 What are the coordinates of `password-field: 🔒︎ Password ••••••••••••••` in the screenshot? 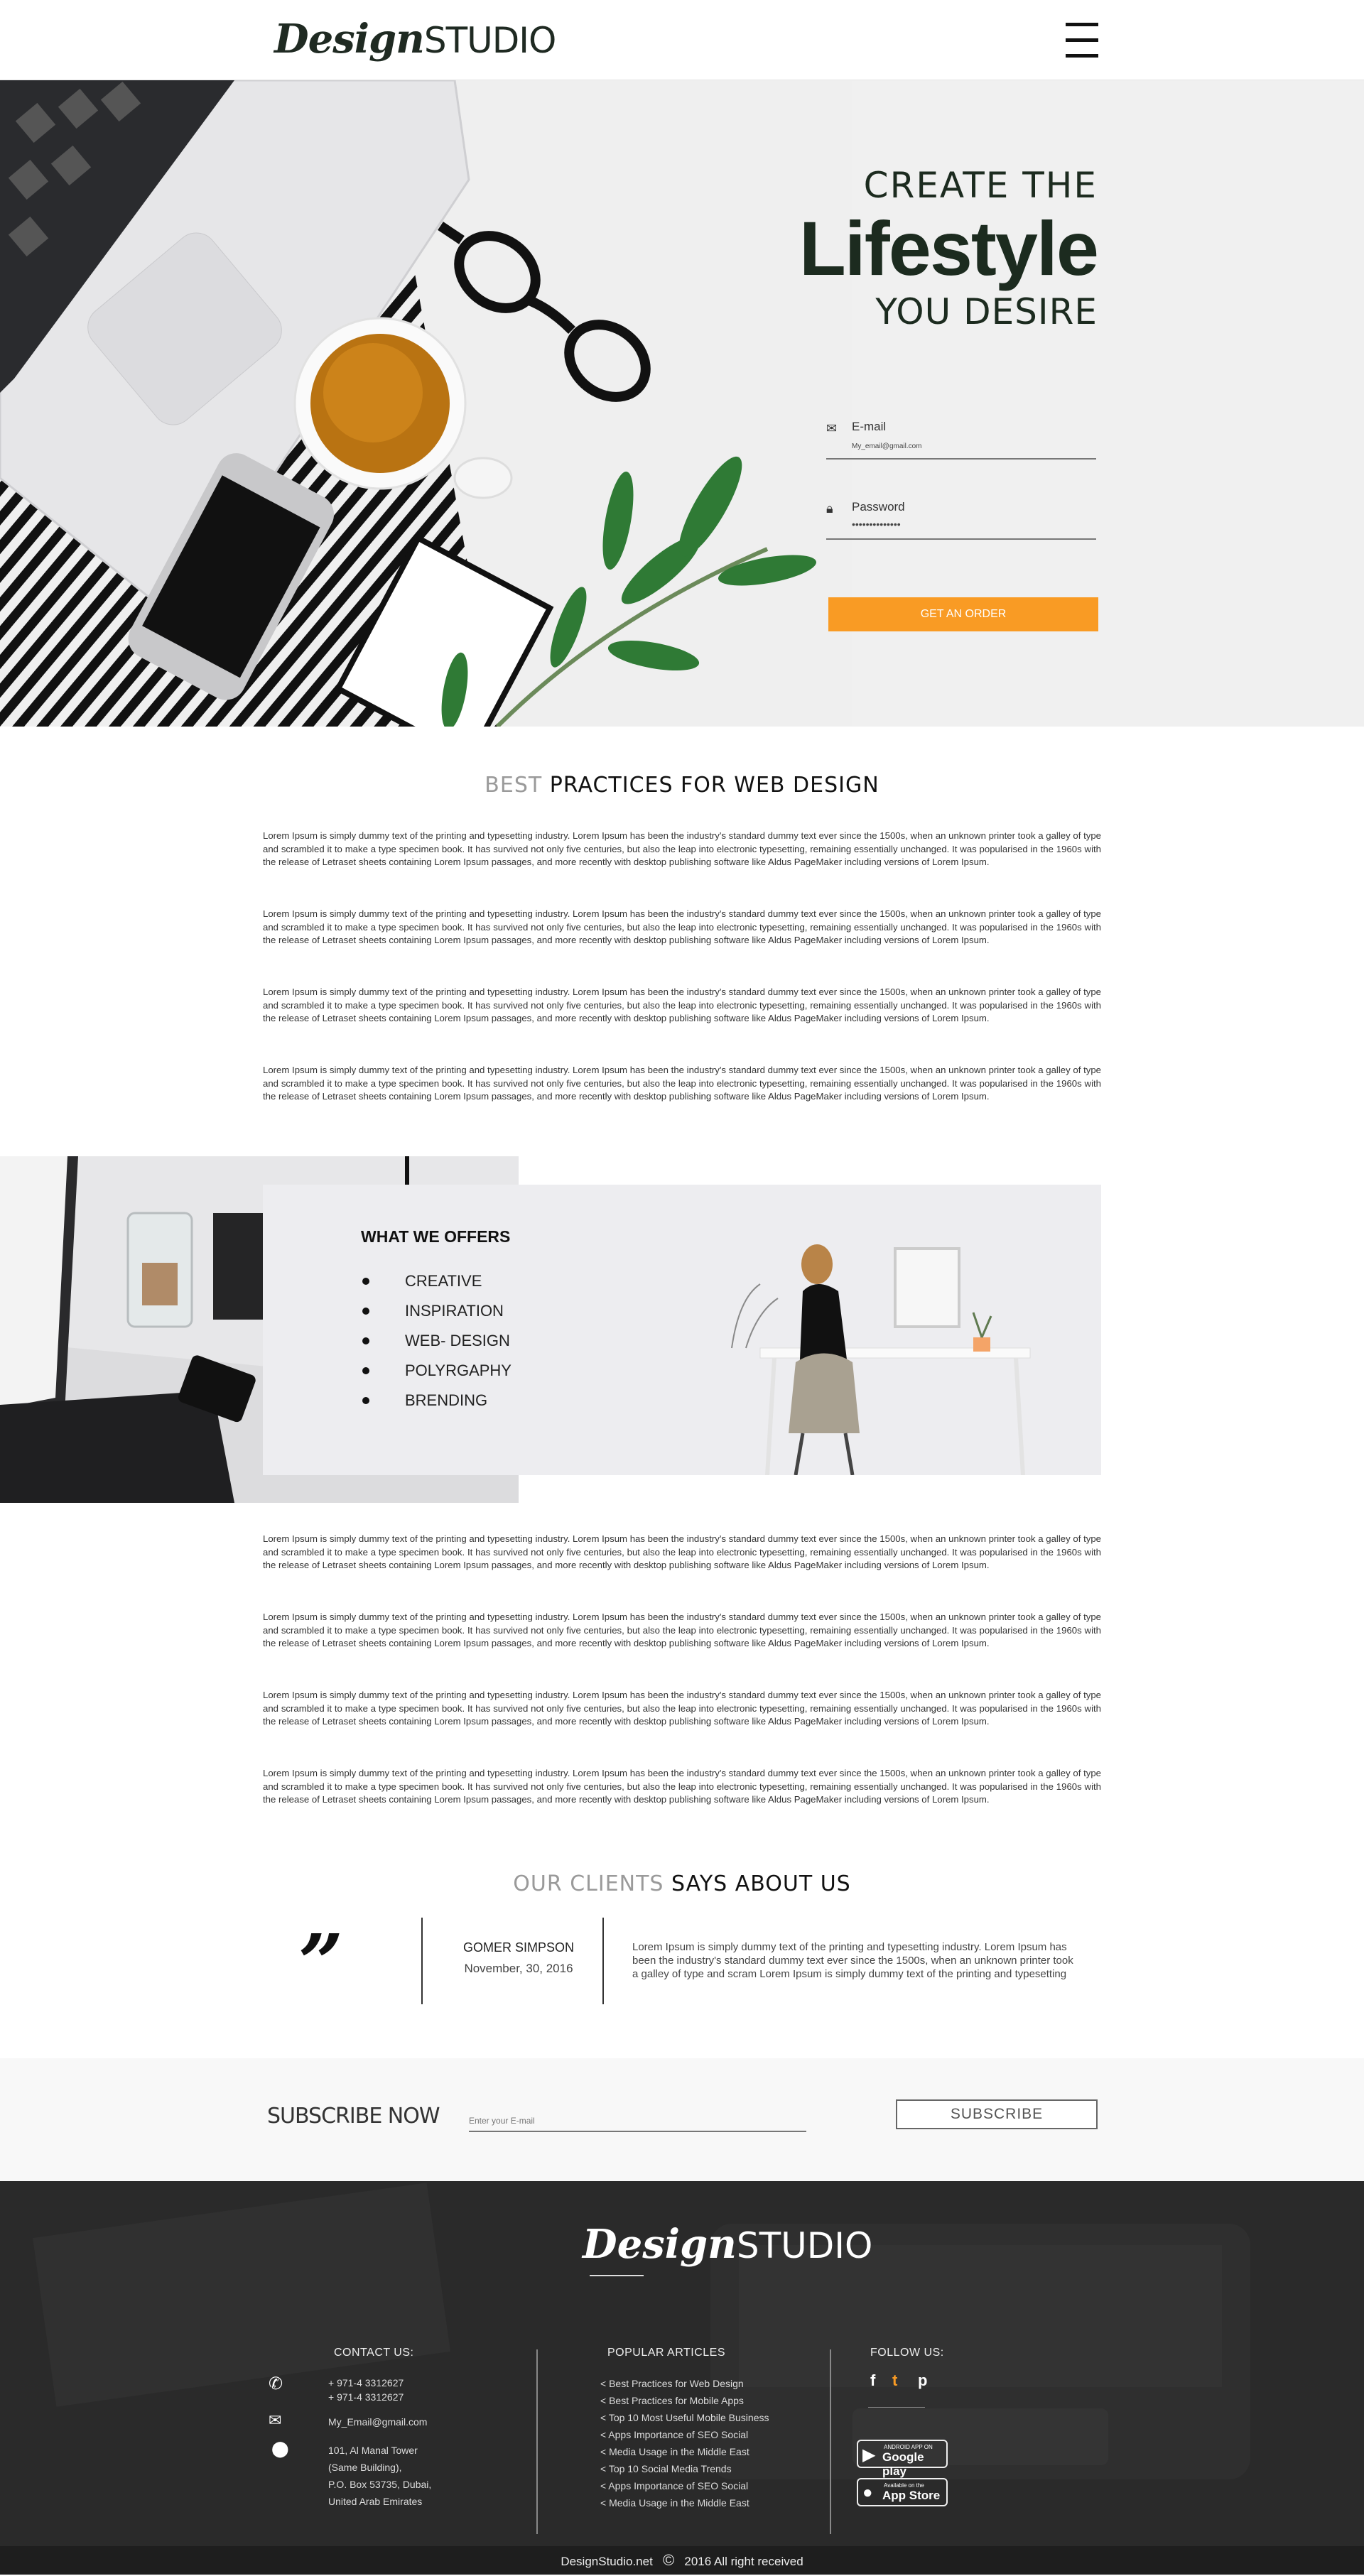 It's located at (961, 519).